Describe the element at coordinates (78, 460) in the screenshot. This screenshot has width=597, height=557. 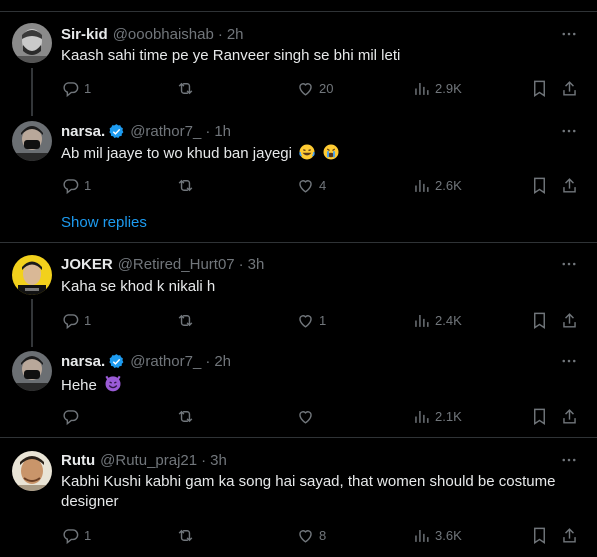
I see `display-name: Rutu` at that location.